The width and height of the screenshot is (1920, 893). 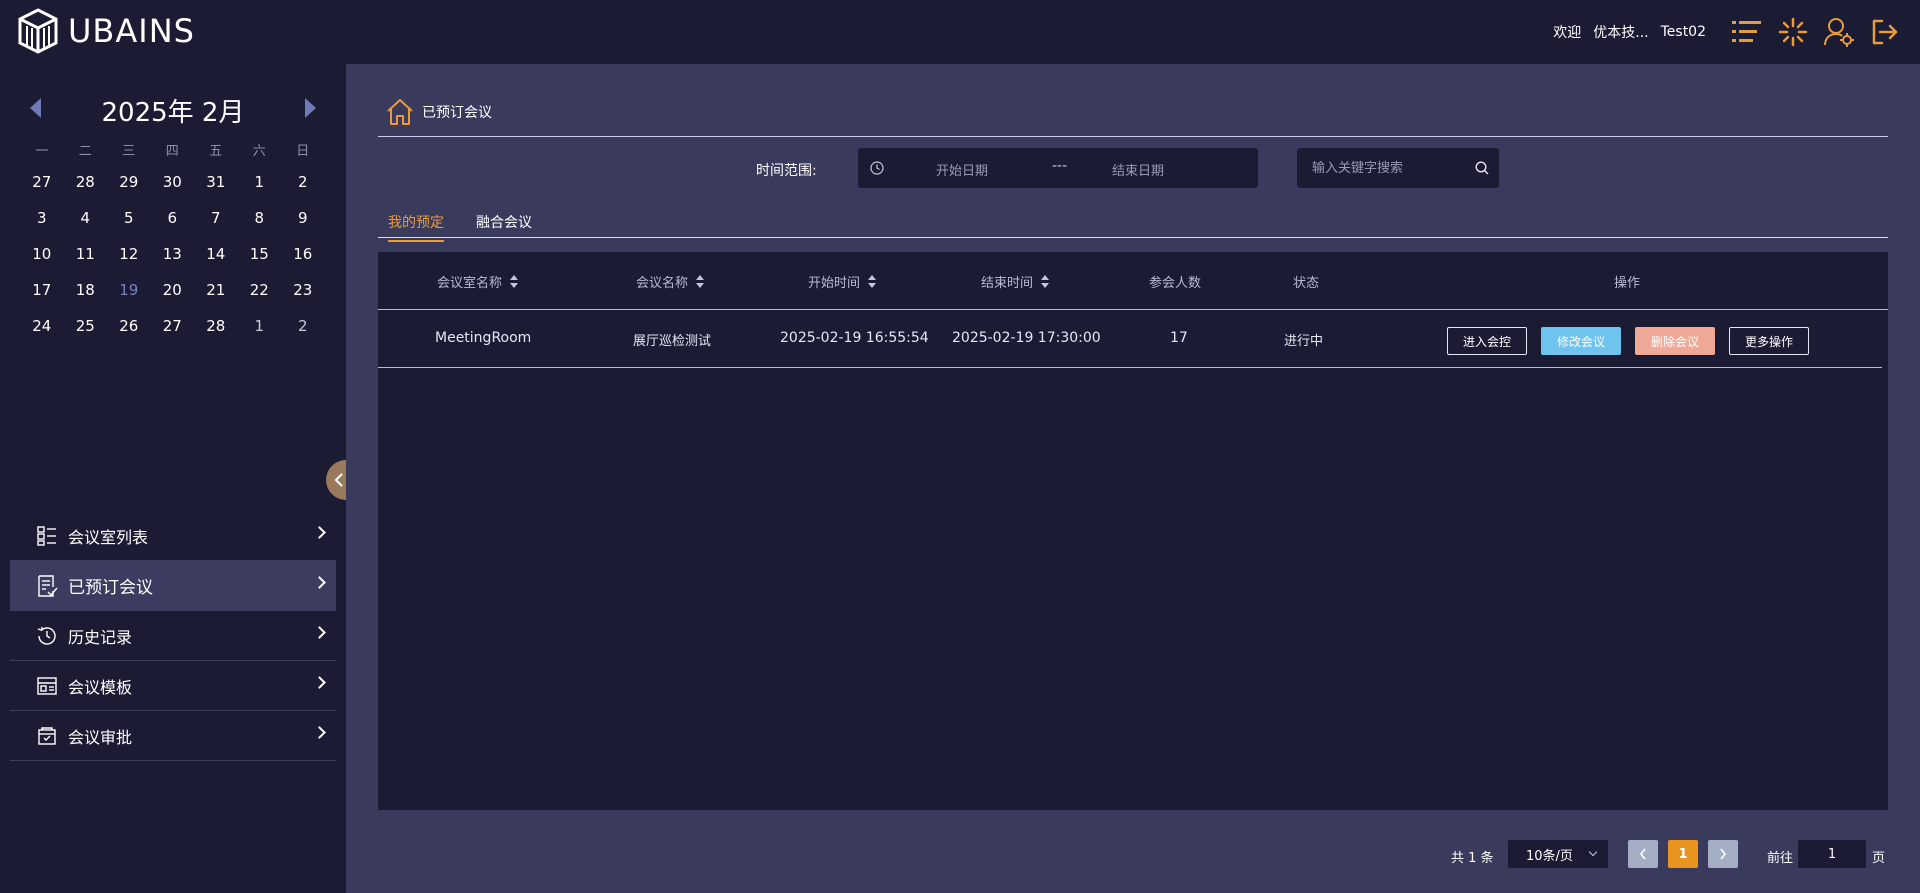 What do you see at coordinates (86, 326) in the screenshot?
I see `calendar-day: 25` at bounding box center [86, 326].